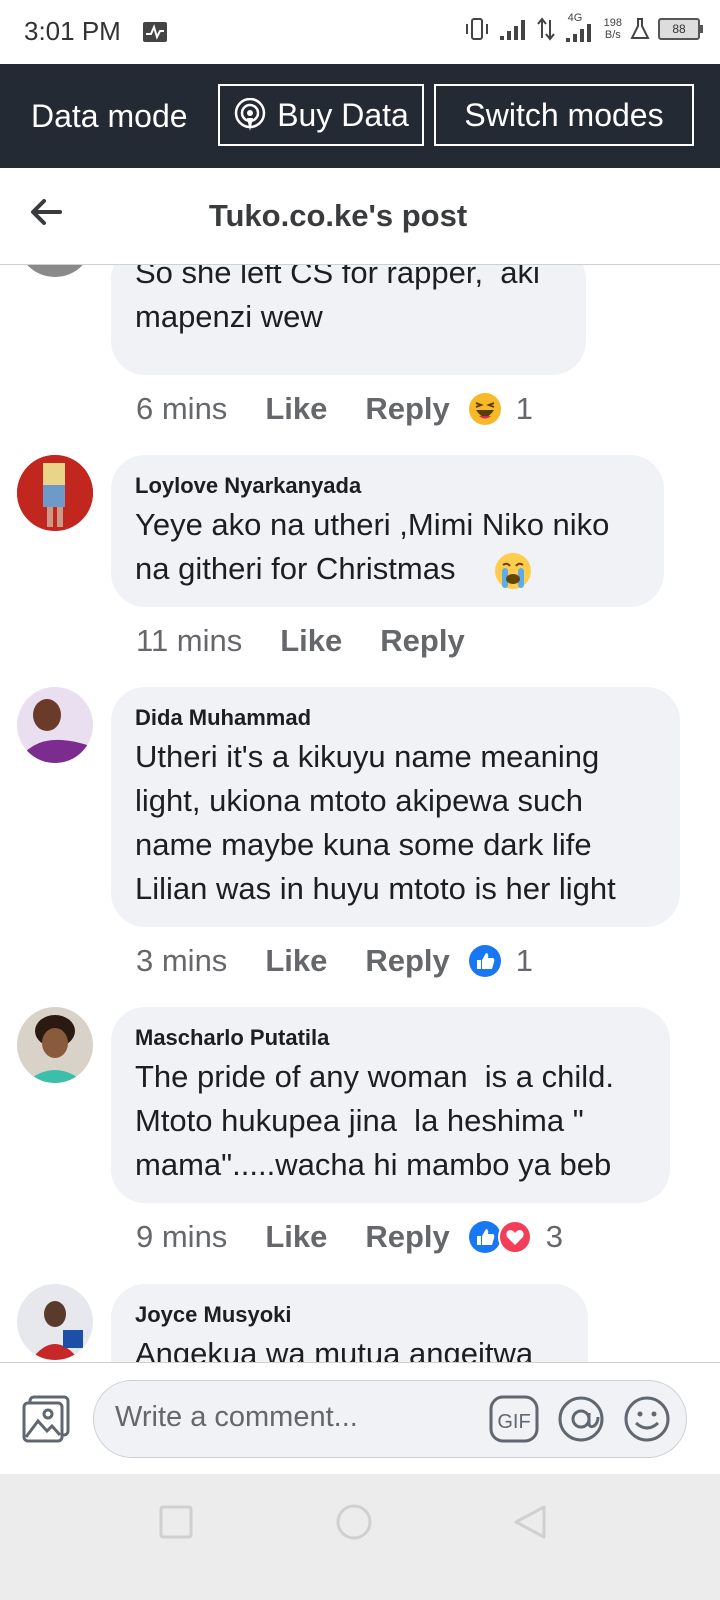  Describe the element at coordinates (680, 29) in the screenshot. I see `battery-indicator: 88` at that location.